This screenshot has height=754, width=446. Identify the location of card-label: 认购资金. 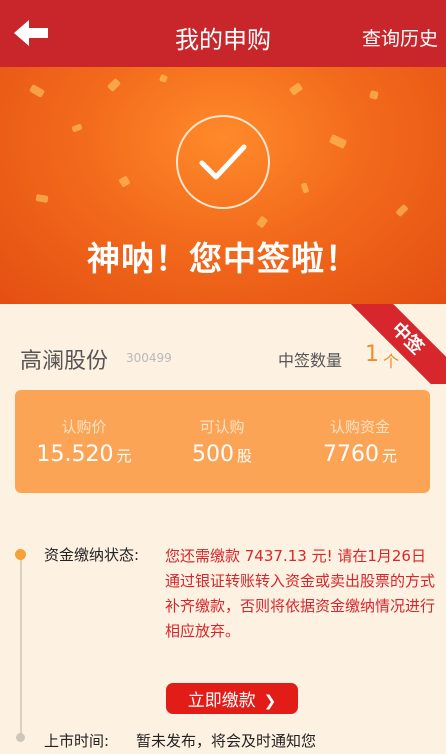
(359, 427).